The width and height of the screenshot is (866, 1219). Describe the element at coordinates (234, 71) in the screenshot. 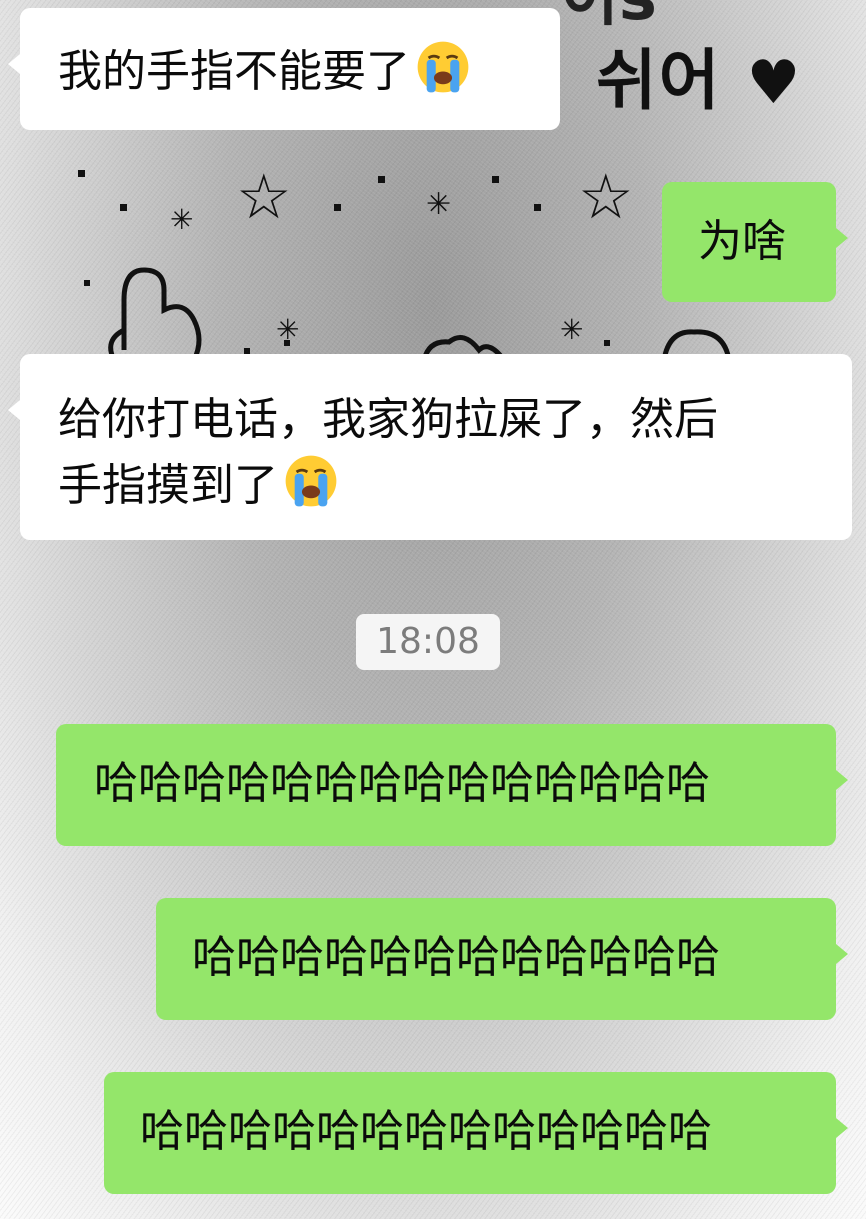

I see `message-text: 我的手指不能要了` at that location.